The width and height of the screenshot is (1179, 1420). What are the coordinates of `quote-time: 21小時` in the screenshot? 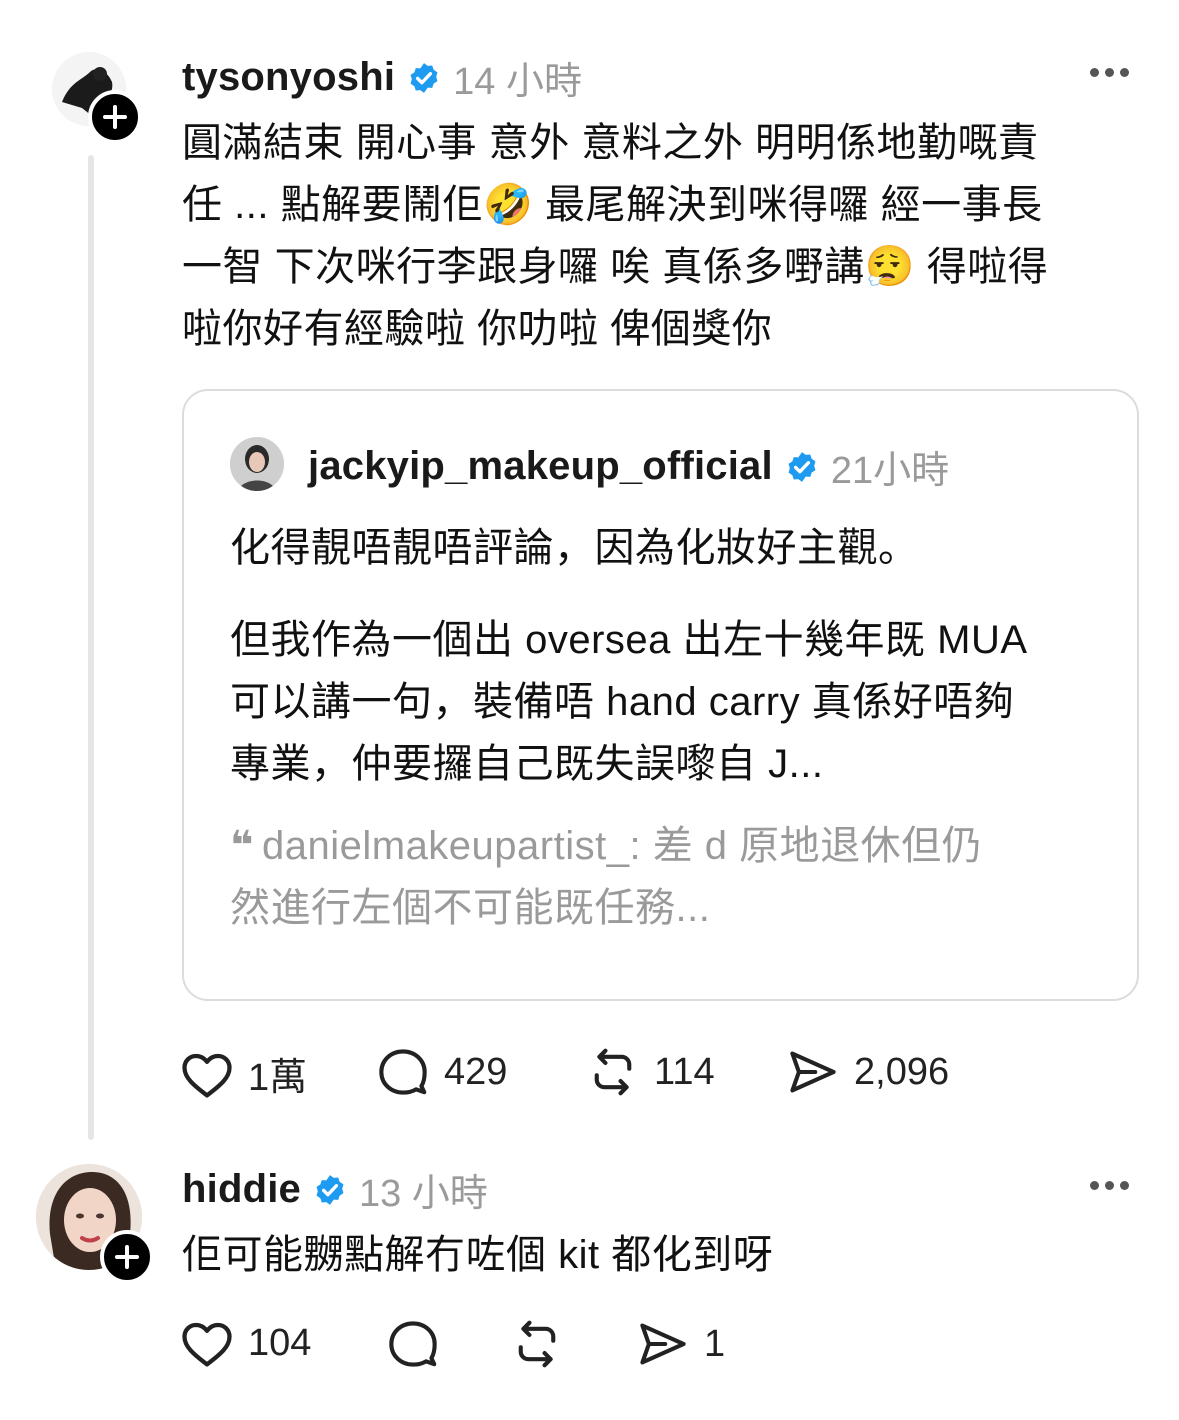 It's located at (890, 471).